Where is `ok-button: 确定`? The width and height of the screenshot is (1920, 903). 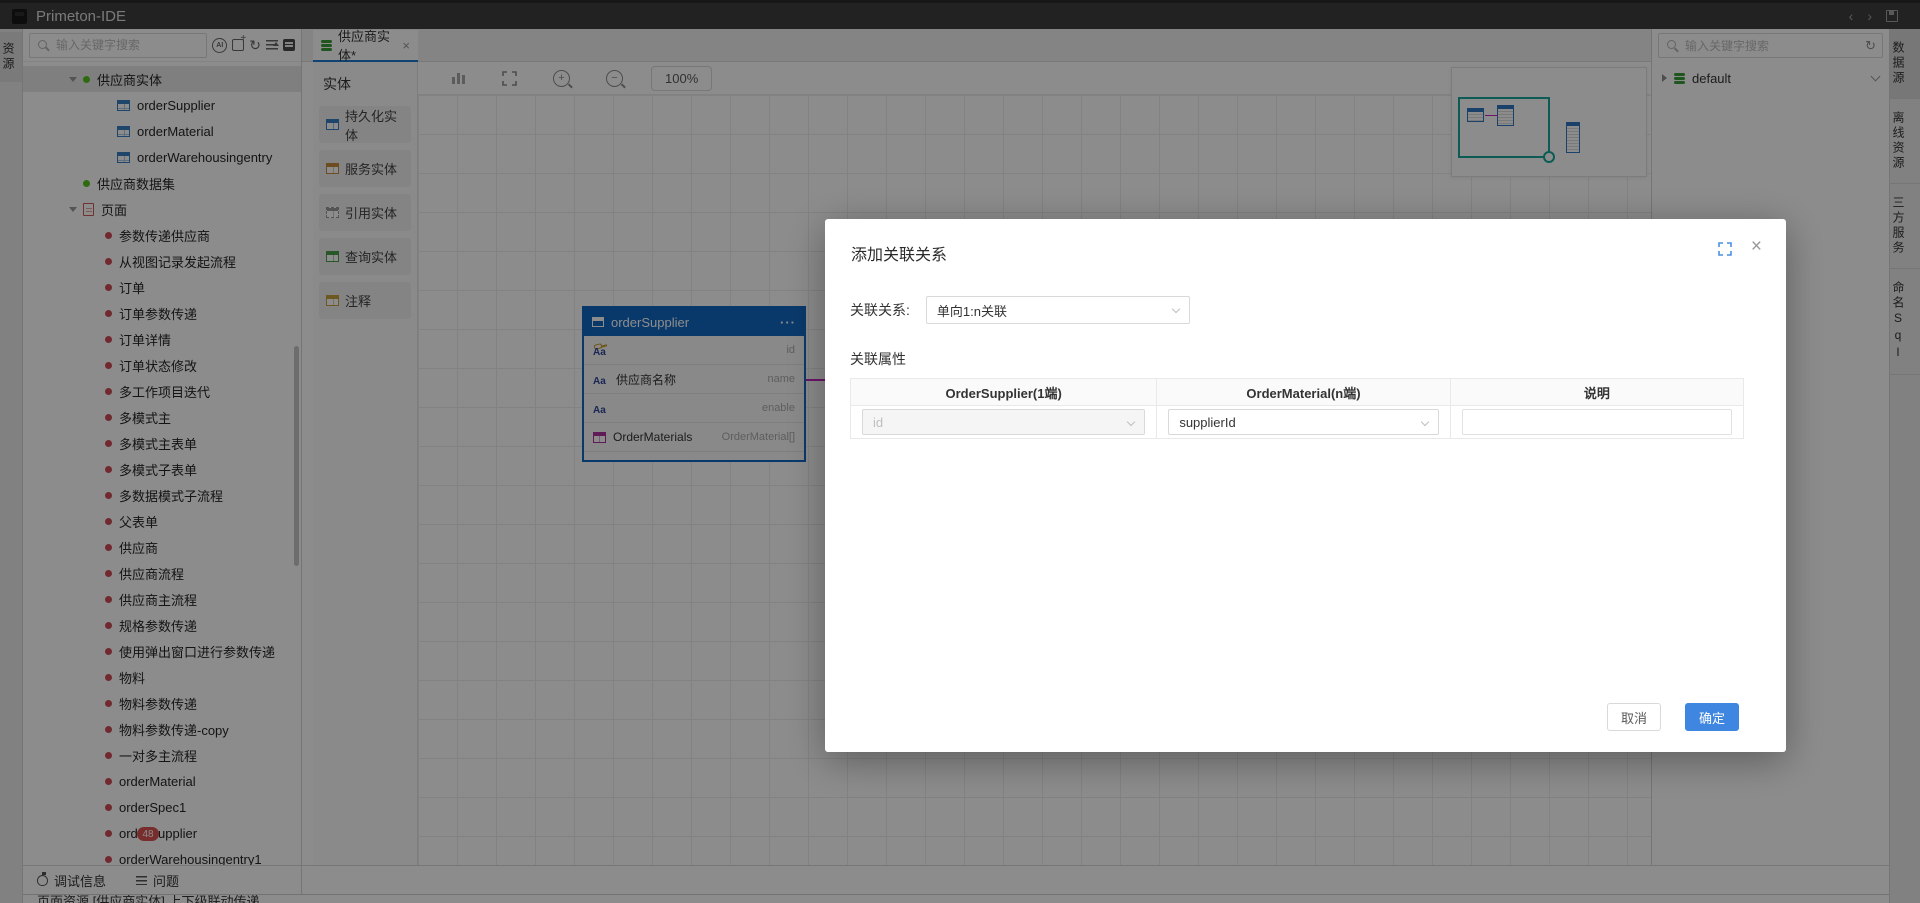
ok-button: 确定 is located at coordinates (1711, 717).